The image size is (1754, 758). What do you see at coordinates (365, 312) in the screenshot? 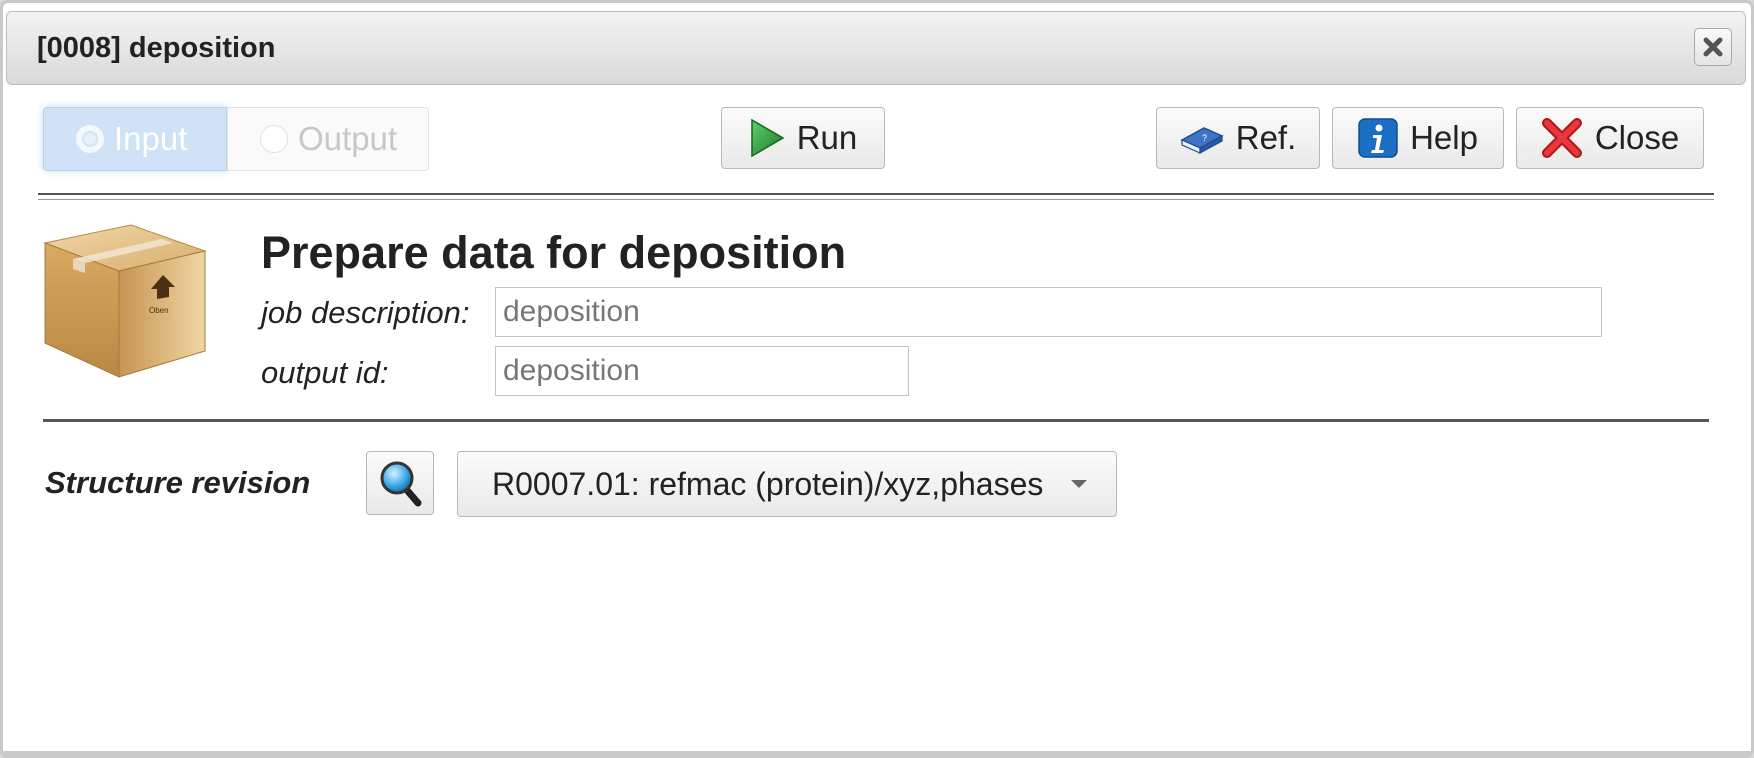
I see `job-description-label: job description:` at bounding box center [365, 312].